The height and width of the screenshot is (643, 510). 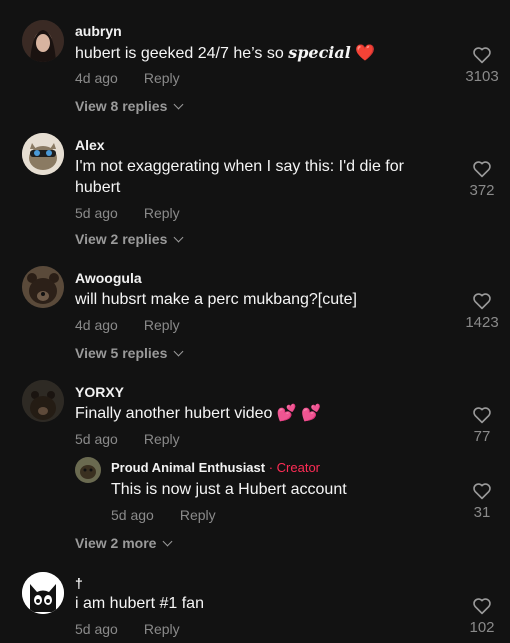 What do you see at coordinates (182, 53) in the screenshot?
I see `comment-text-main: hubert is geeked 24/7 he’s so` at bounding box center [182, 53].